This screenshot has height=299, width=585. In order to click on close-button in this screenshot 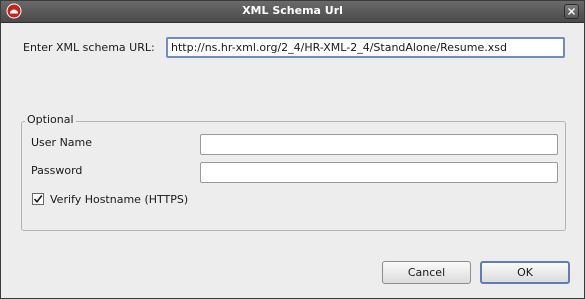, I will do `click(571, 11)`.